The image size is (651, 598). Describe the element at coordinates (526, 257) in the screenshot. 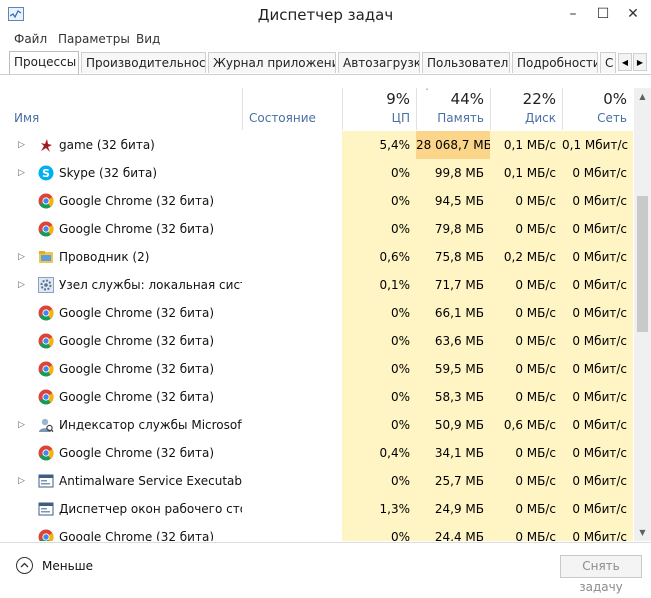

I see `process-disk: 0,2 МБ/с` at that location.